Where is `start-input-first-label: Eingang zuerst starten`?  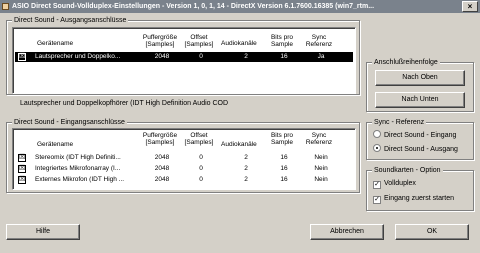
start-input-first-label: Eingang zuerst starten is located at coordinates (419, 198).